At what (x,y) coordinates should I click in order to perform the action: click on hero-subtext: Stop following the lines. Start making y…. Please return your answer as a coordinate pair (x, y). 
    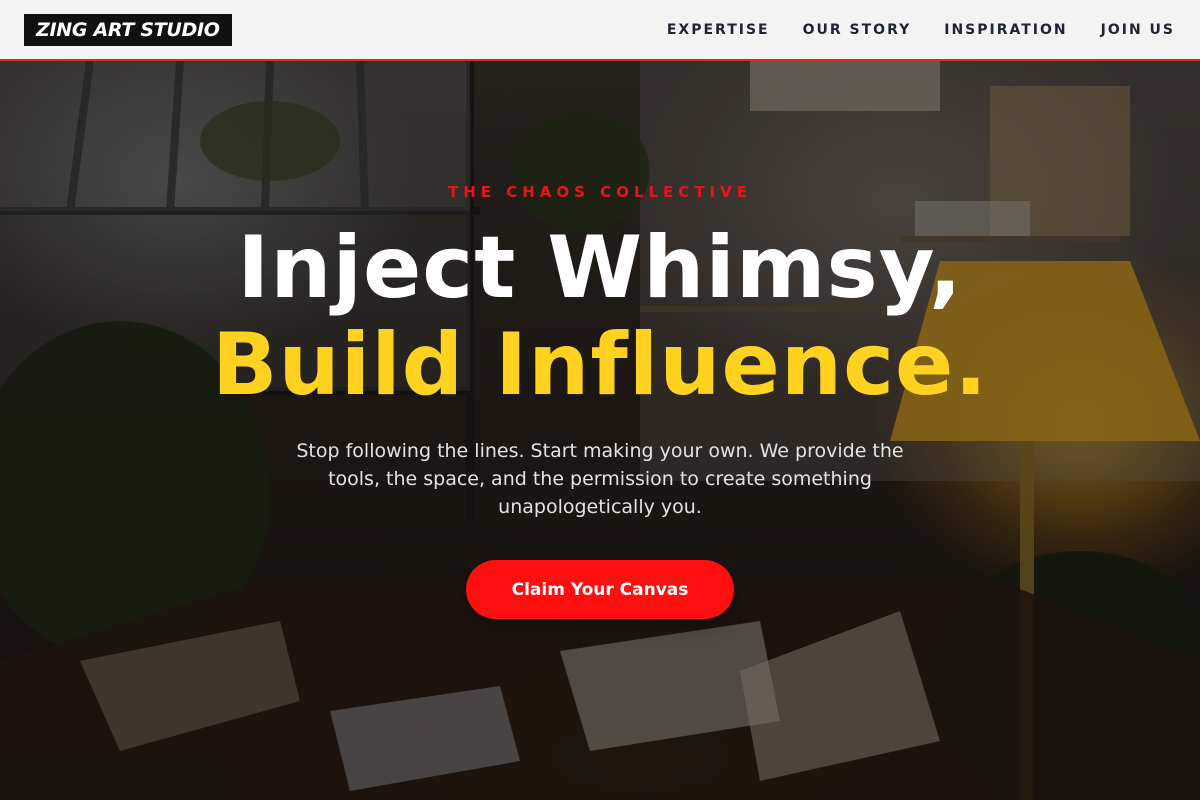
    Looking at the image, I should click on (600, 479).